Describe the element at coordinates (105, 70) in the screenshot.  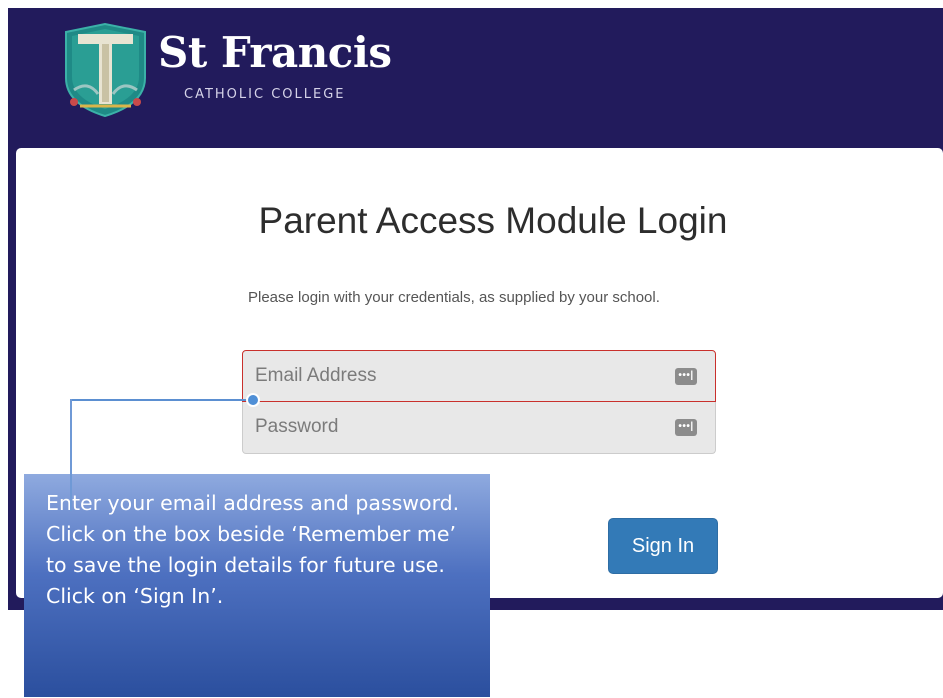
I see `school-crest-icon` at that location.